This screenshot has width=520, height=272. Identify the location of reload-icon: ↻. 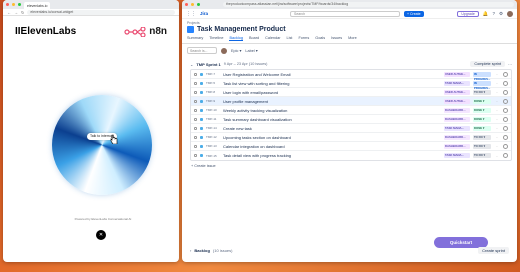
(22, 12).